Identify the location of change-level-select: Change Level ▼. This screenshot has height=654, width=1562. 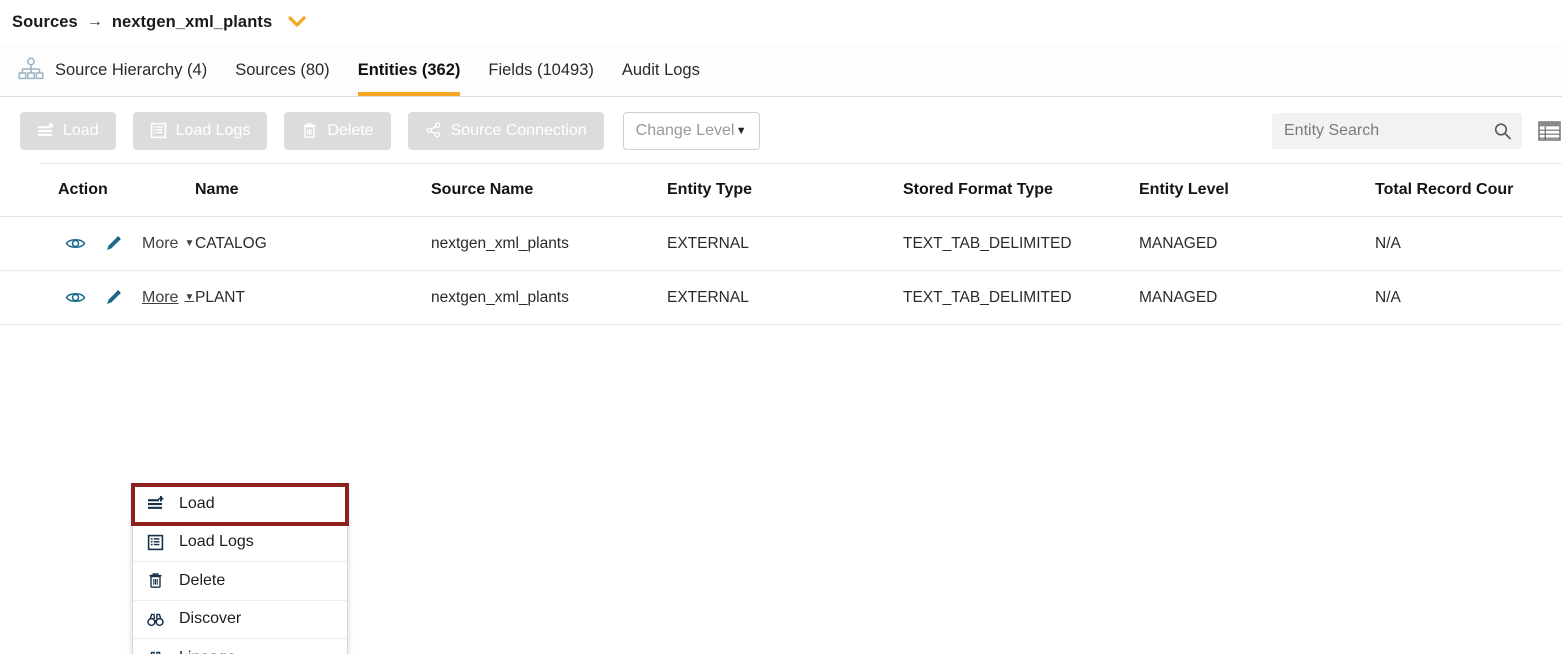
(691, 130).